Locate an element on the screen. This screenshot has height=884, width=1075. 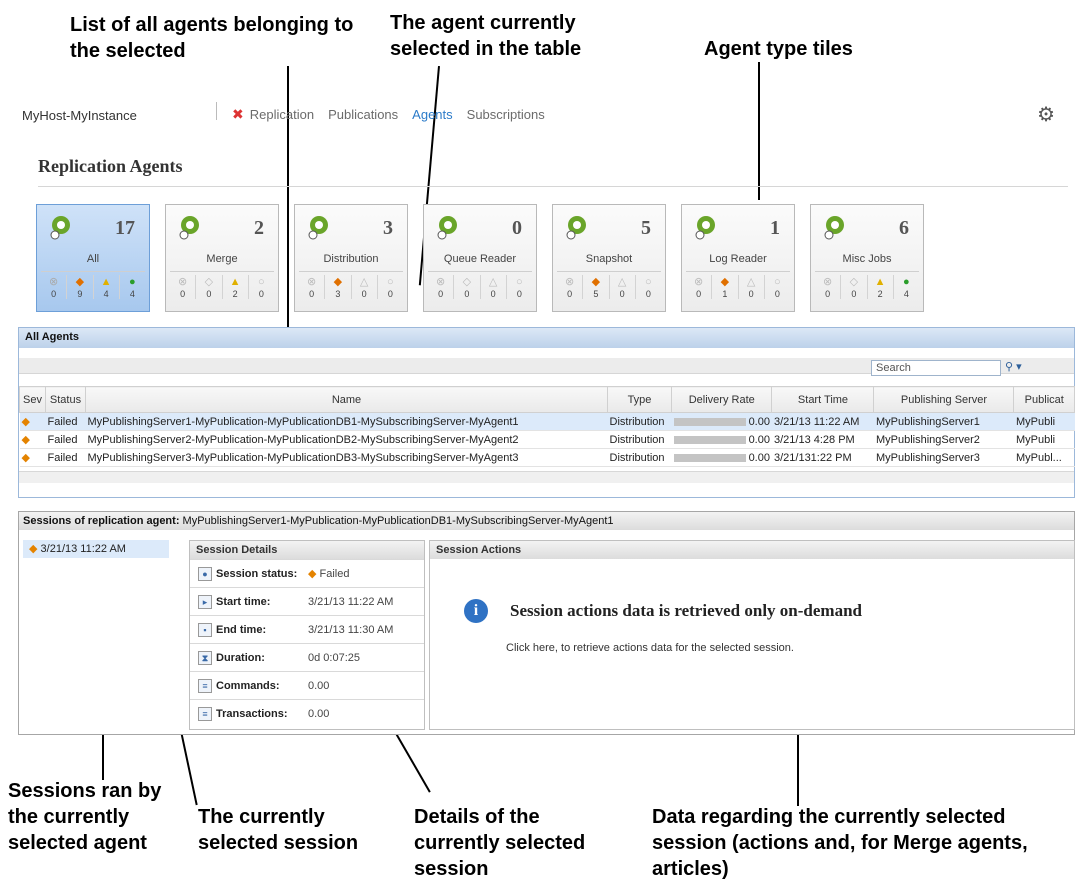
horizontal-scrollbar is located at coordinates (546, 477).